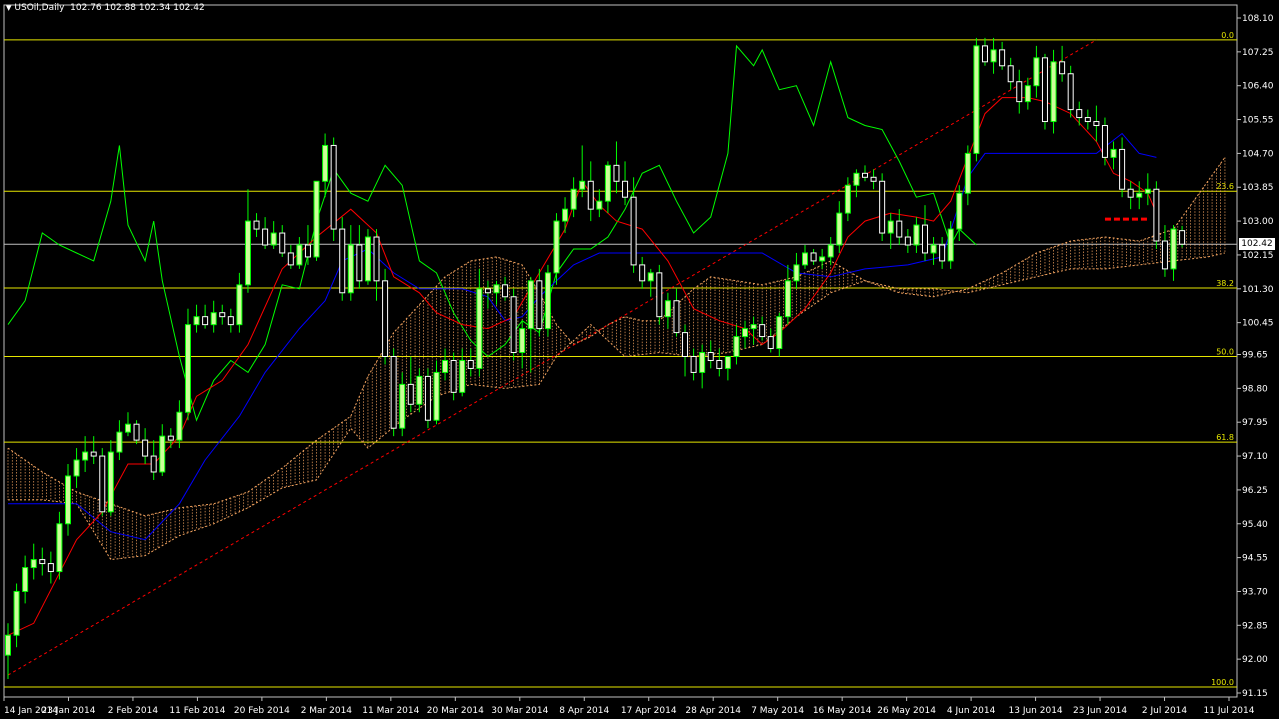  What do you see at coordinates (1255, 660) in the screenshot?
I see `y-tick-label: 92.00` at bounding box center [1255, 660].